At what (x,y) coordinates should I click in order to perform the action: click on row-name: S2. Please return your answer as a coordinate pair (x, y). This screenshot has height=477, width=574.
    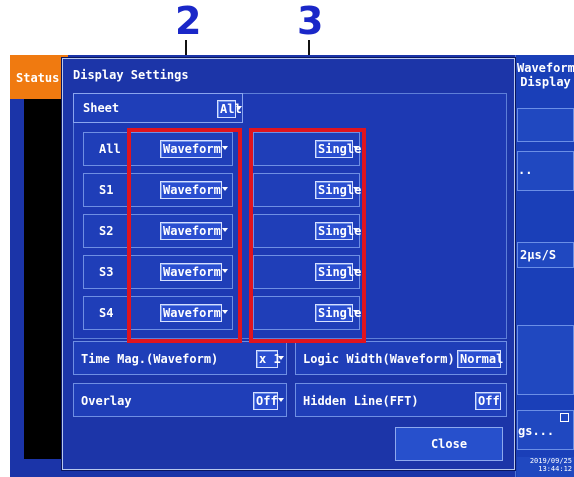
    Looking at the image, I should click on (106, 231).